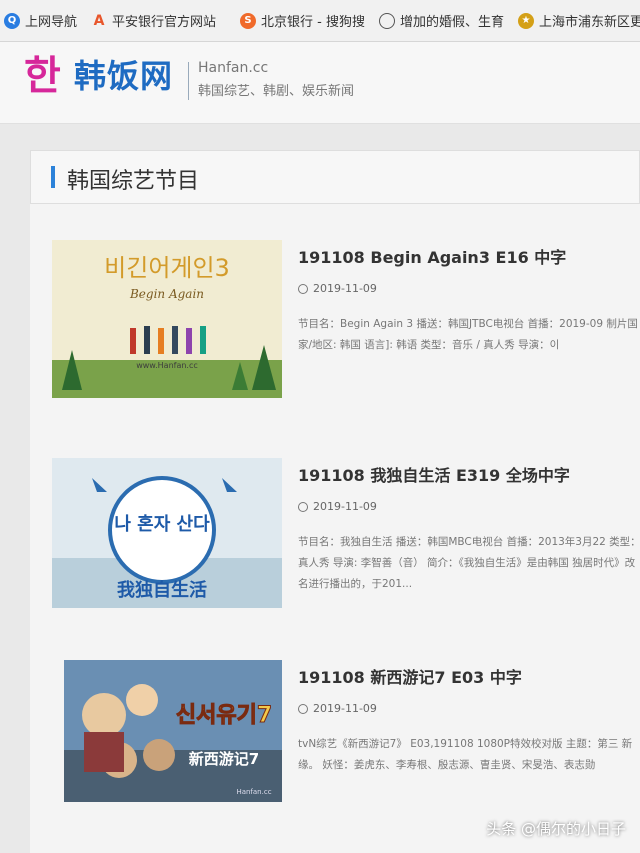 This screenshot has width=640, height=853. What do you see at coordinates (224, 715) in the screenshot?
I see `thumb-title: 신서유기7` at bounding box center [224, 715].